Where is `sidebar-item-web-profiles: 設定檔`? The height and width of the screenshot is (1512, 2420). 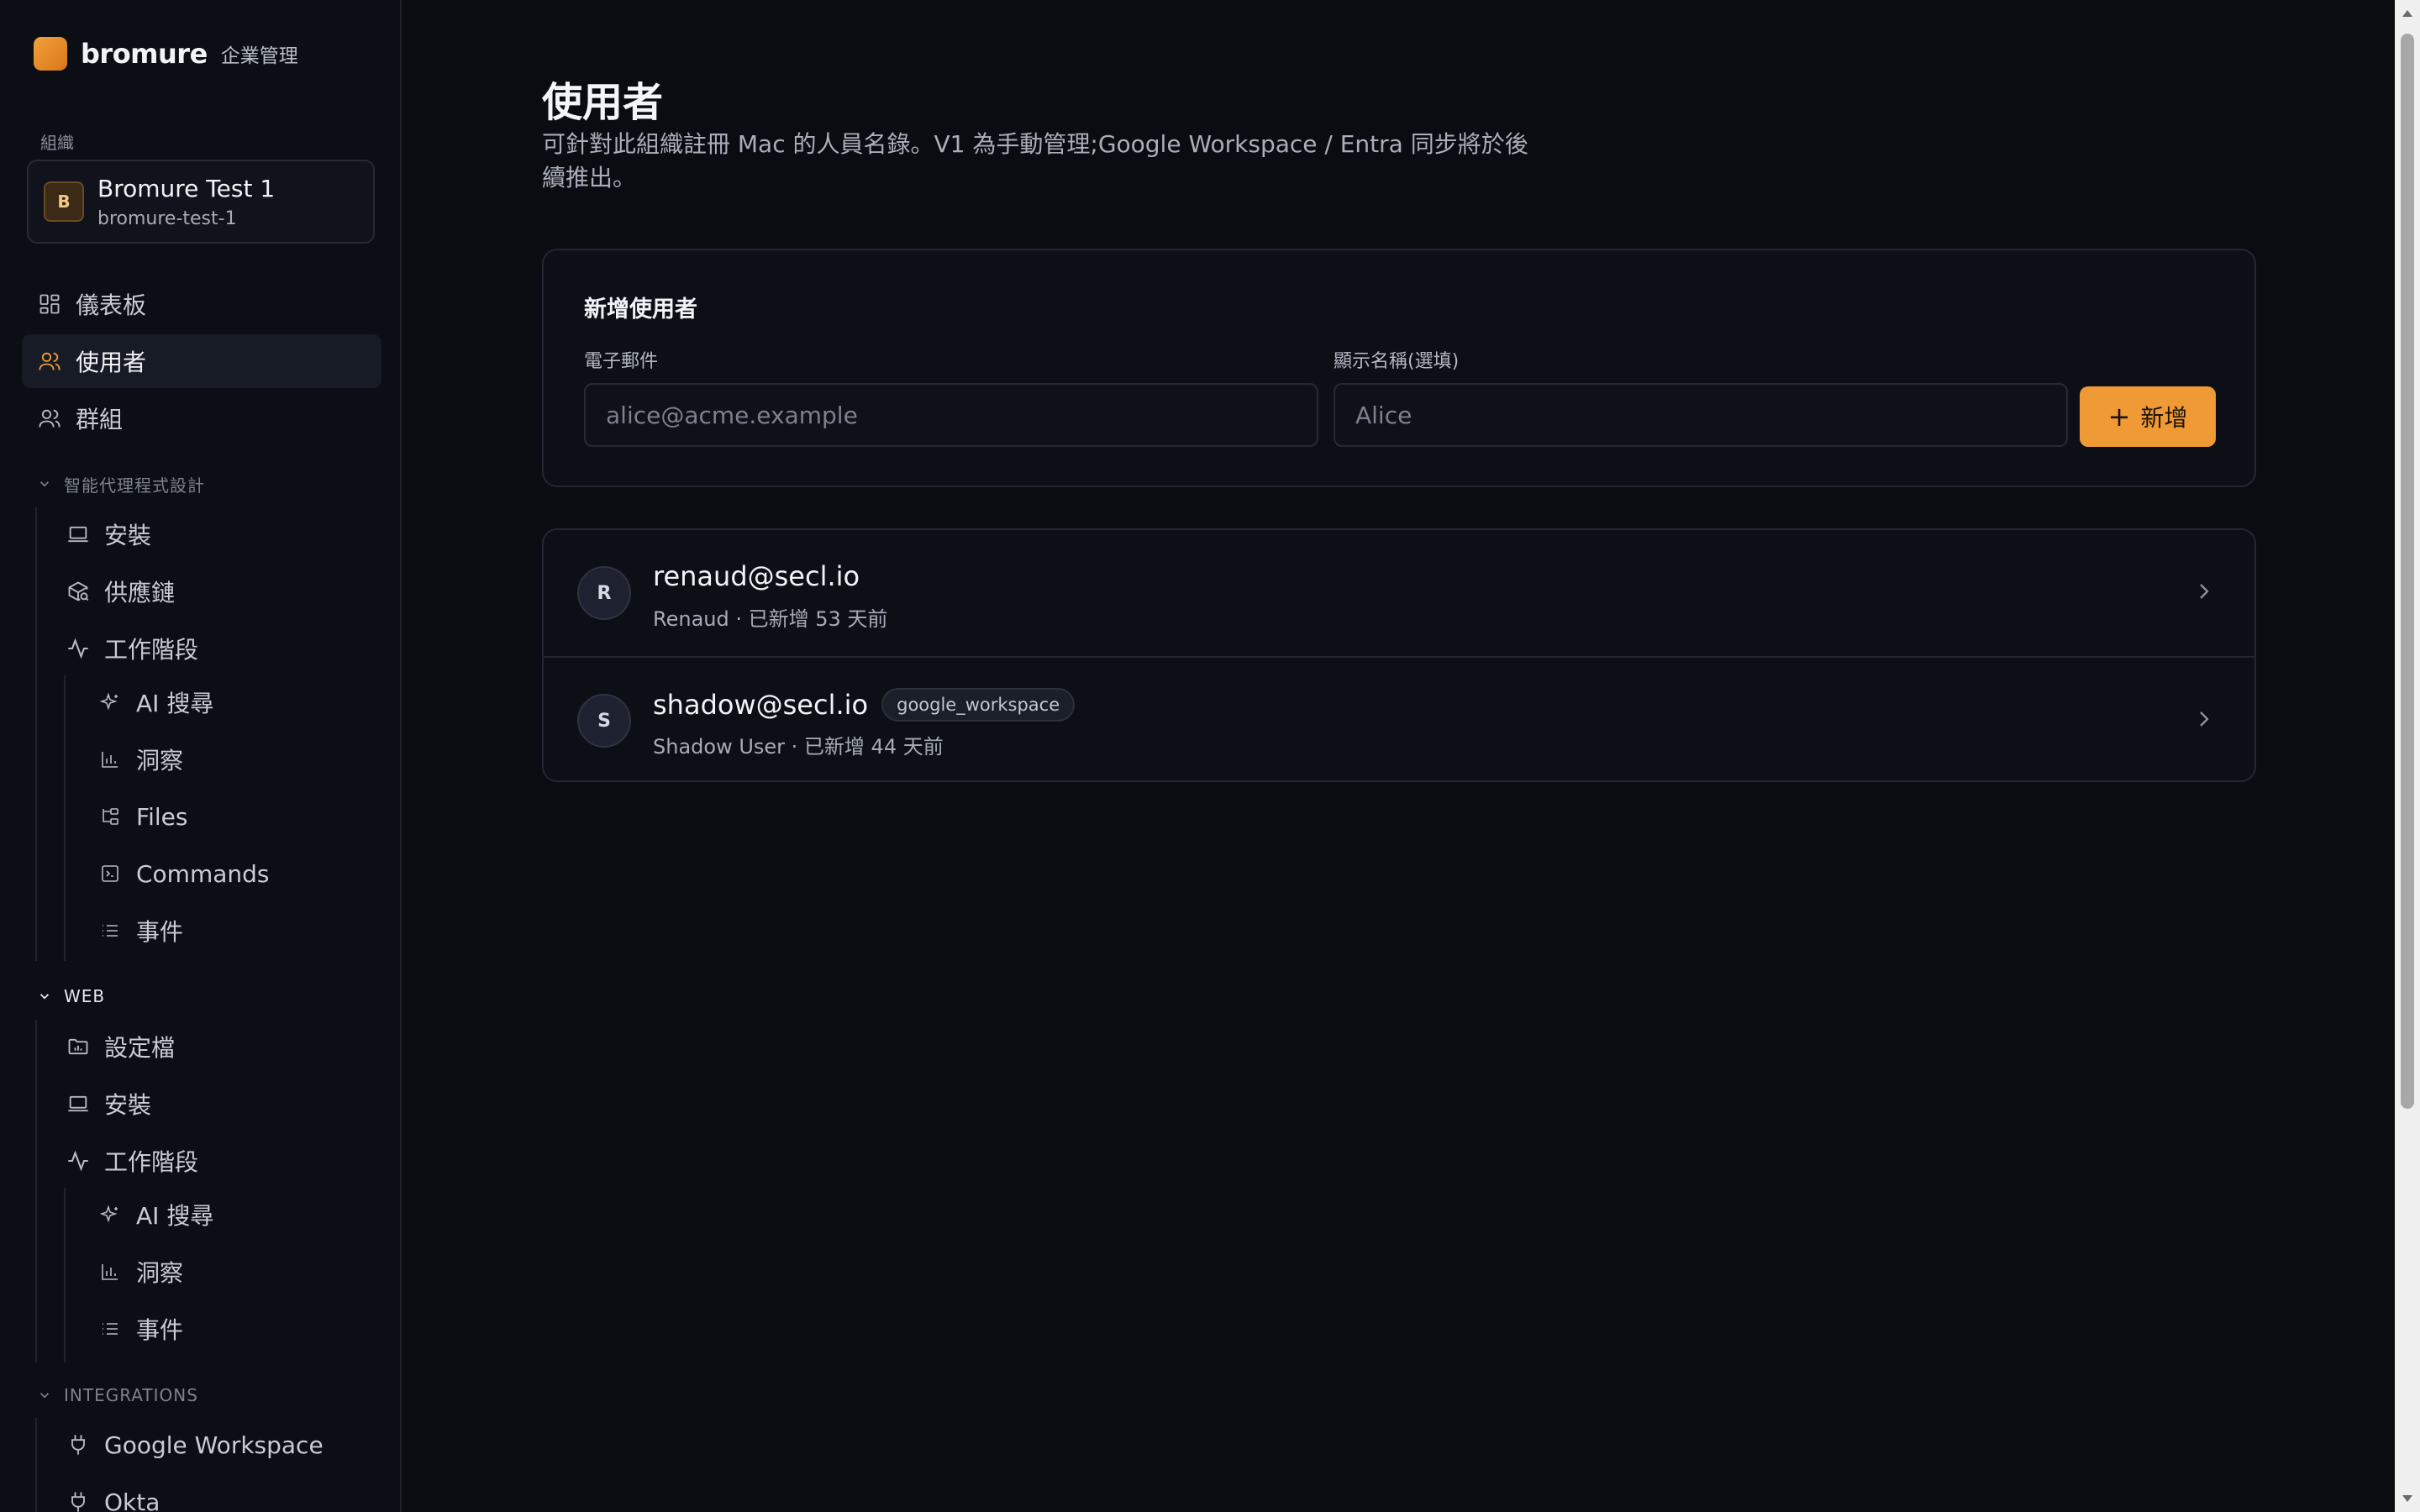 sidebar-item-web-profiles: 設定檔 is located at coordinates (210, 1047).